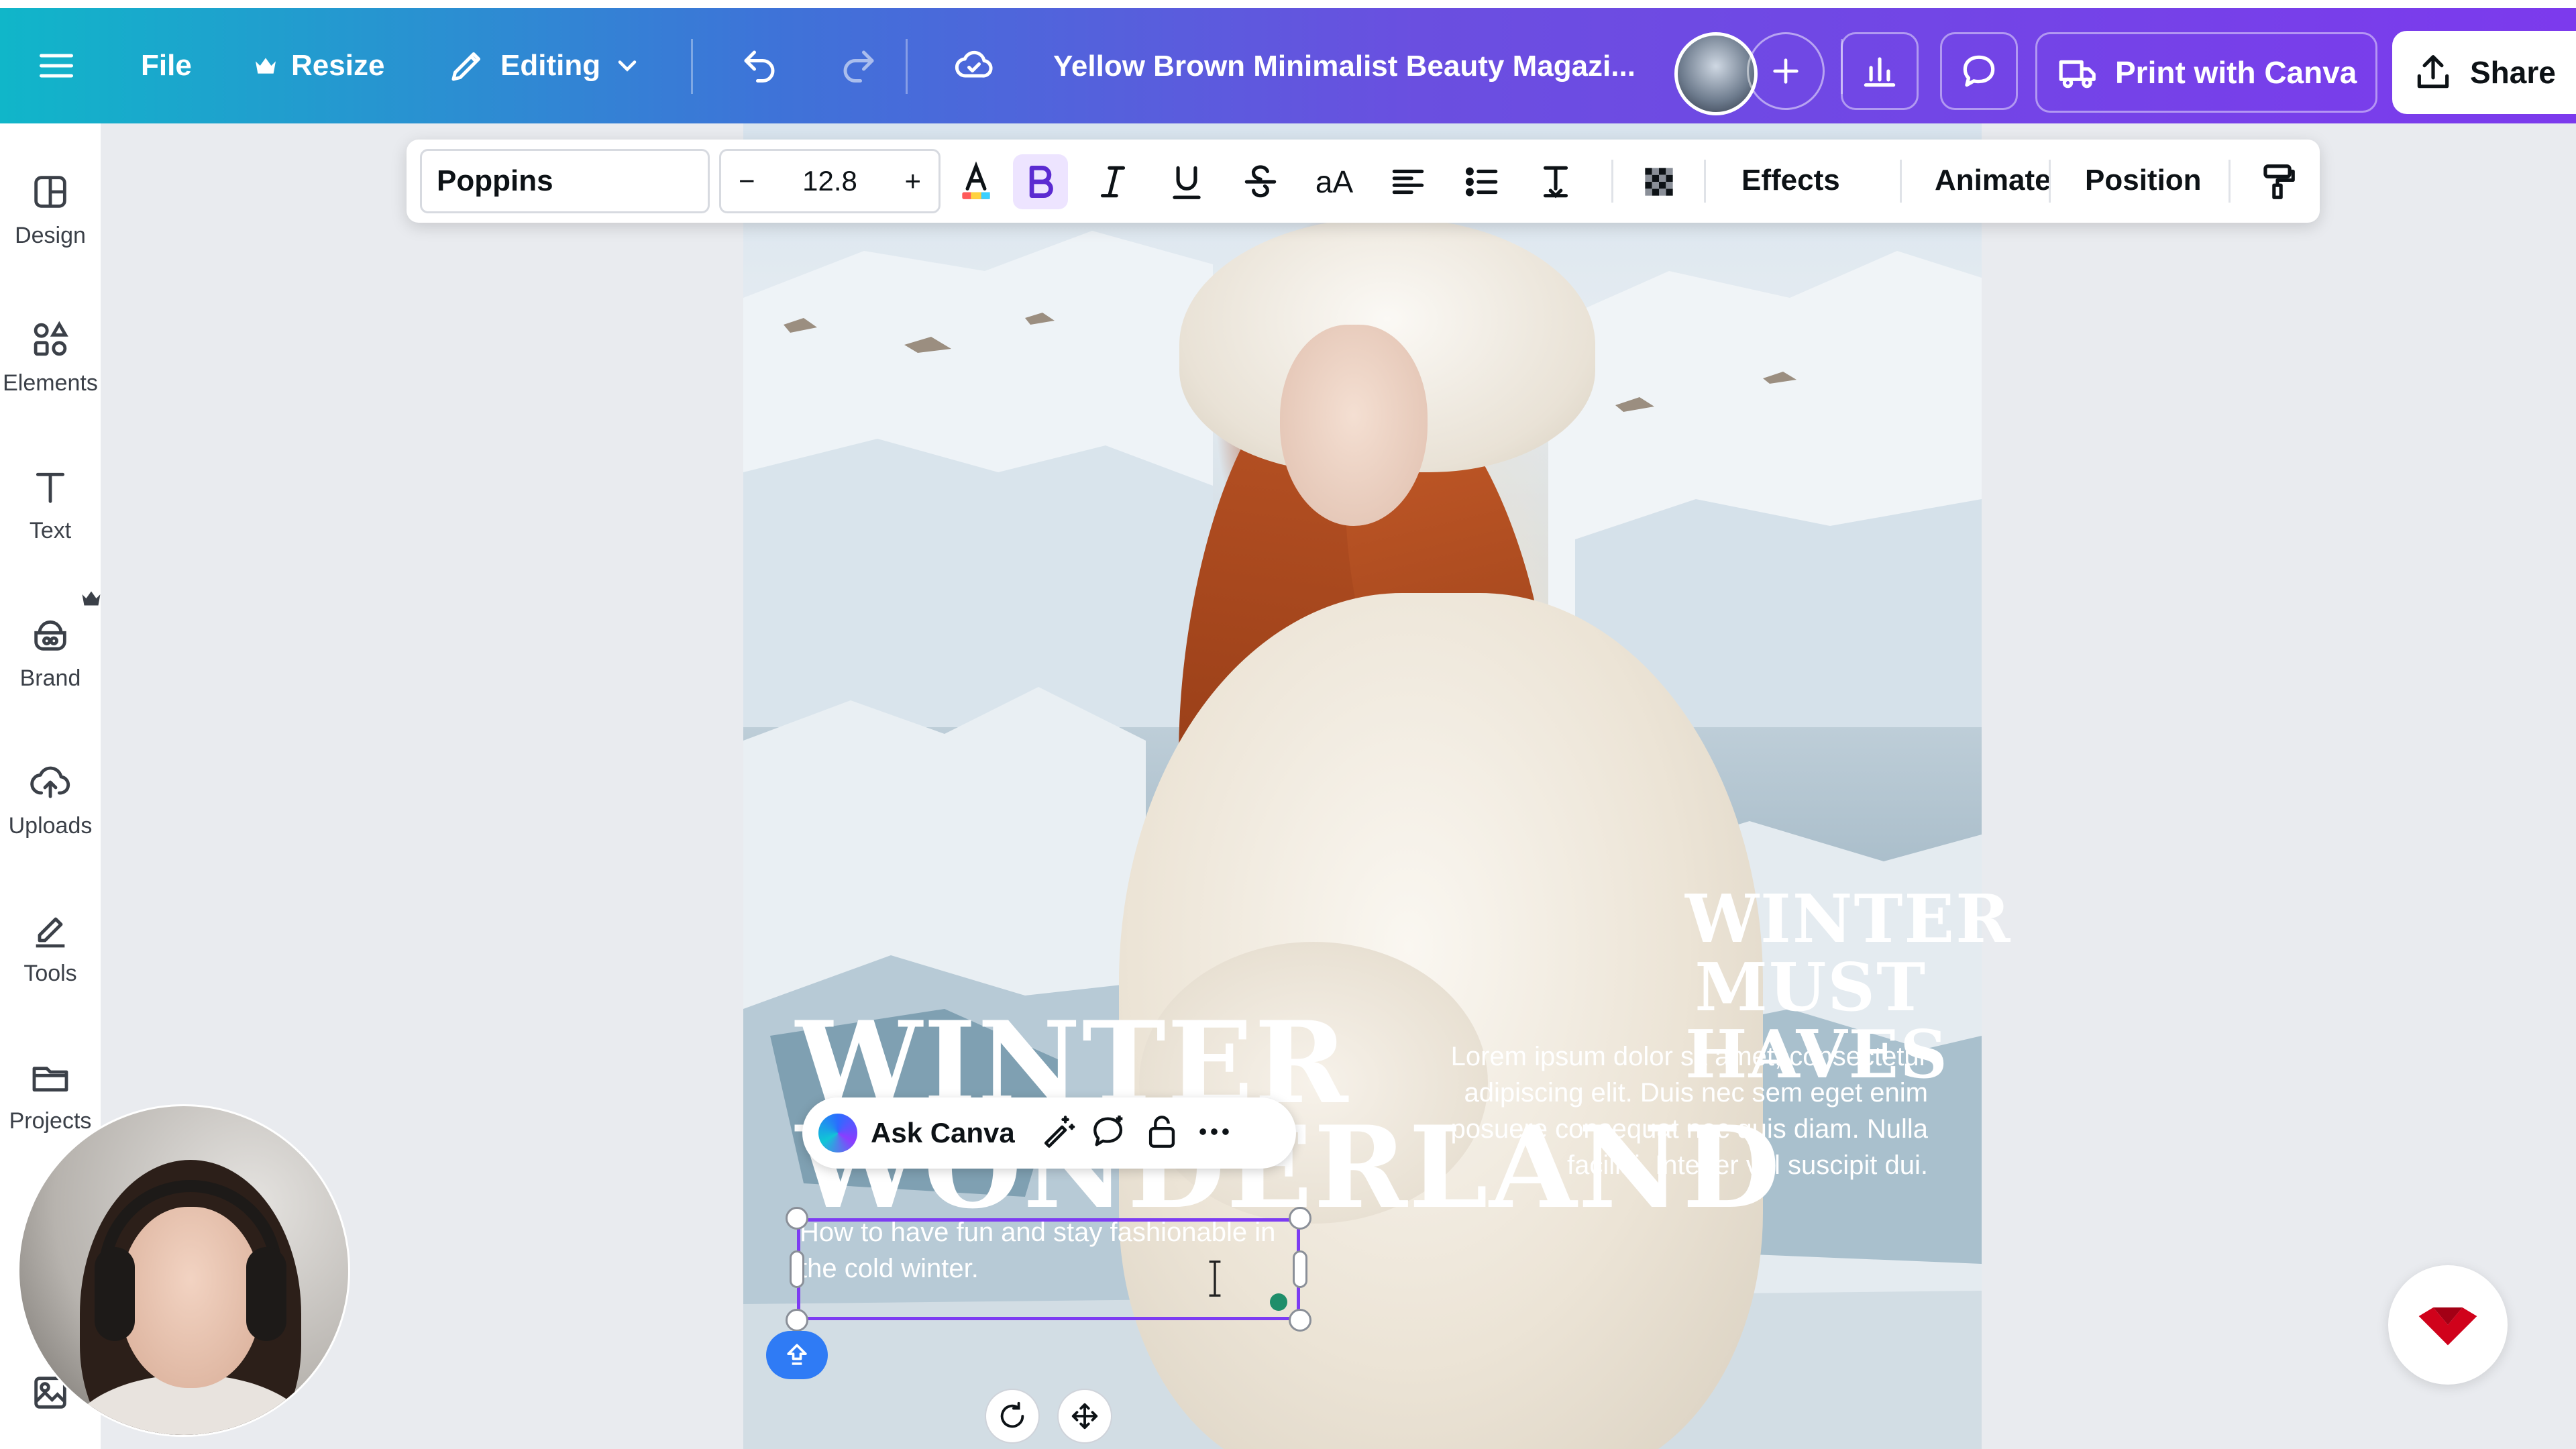 The height and width of the screenshot is (1449, 2576). I want to click on cloud-save-button, so click(974, 65).